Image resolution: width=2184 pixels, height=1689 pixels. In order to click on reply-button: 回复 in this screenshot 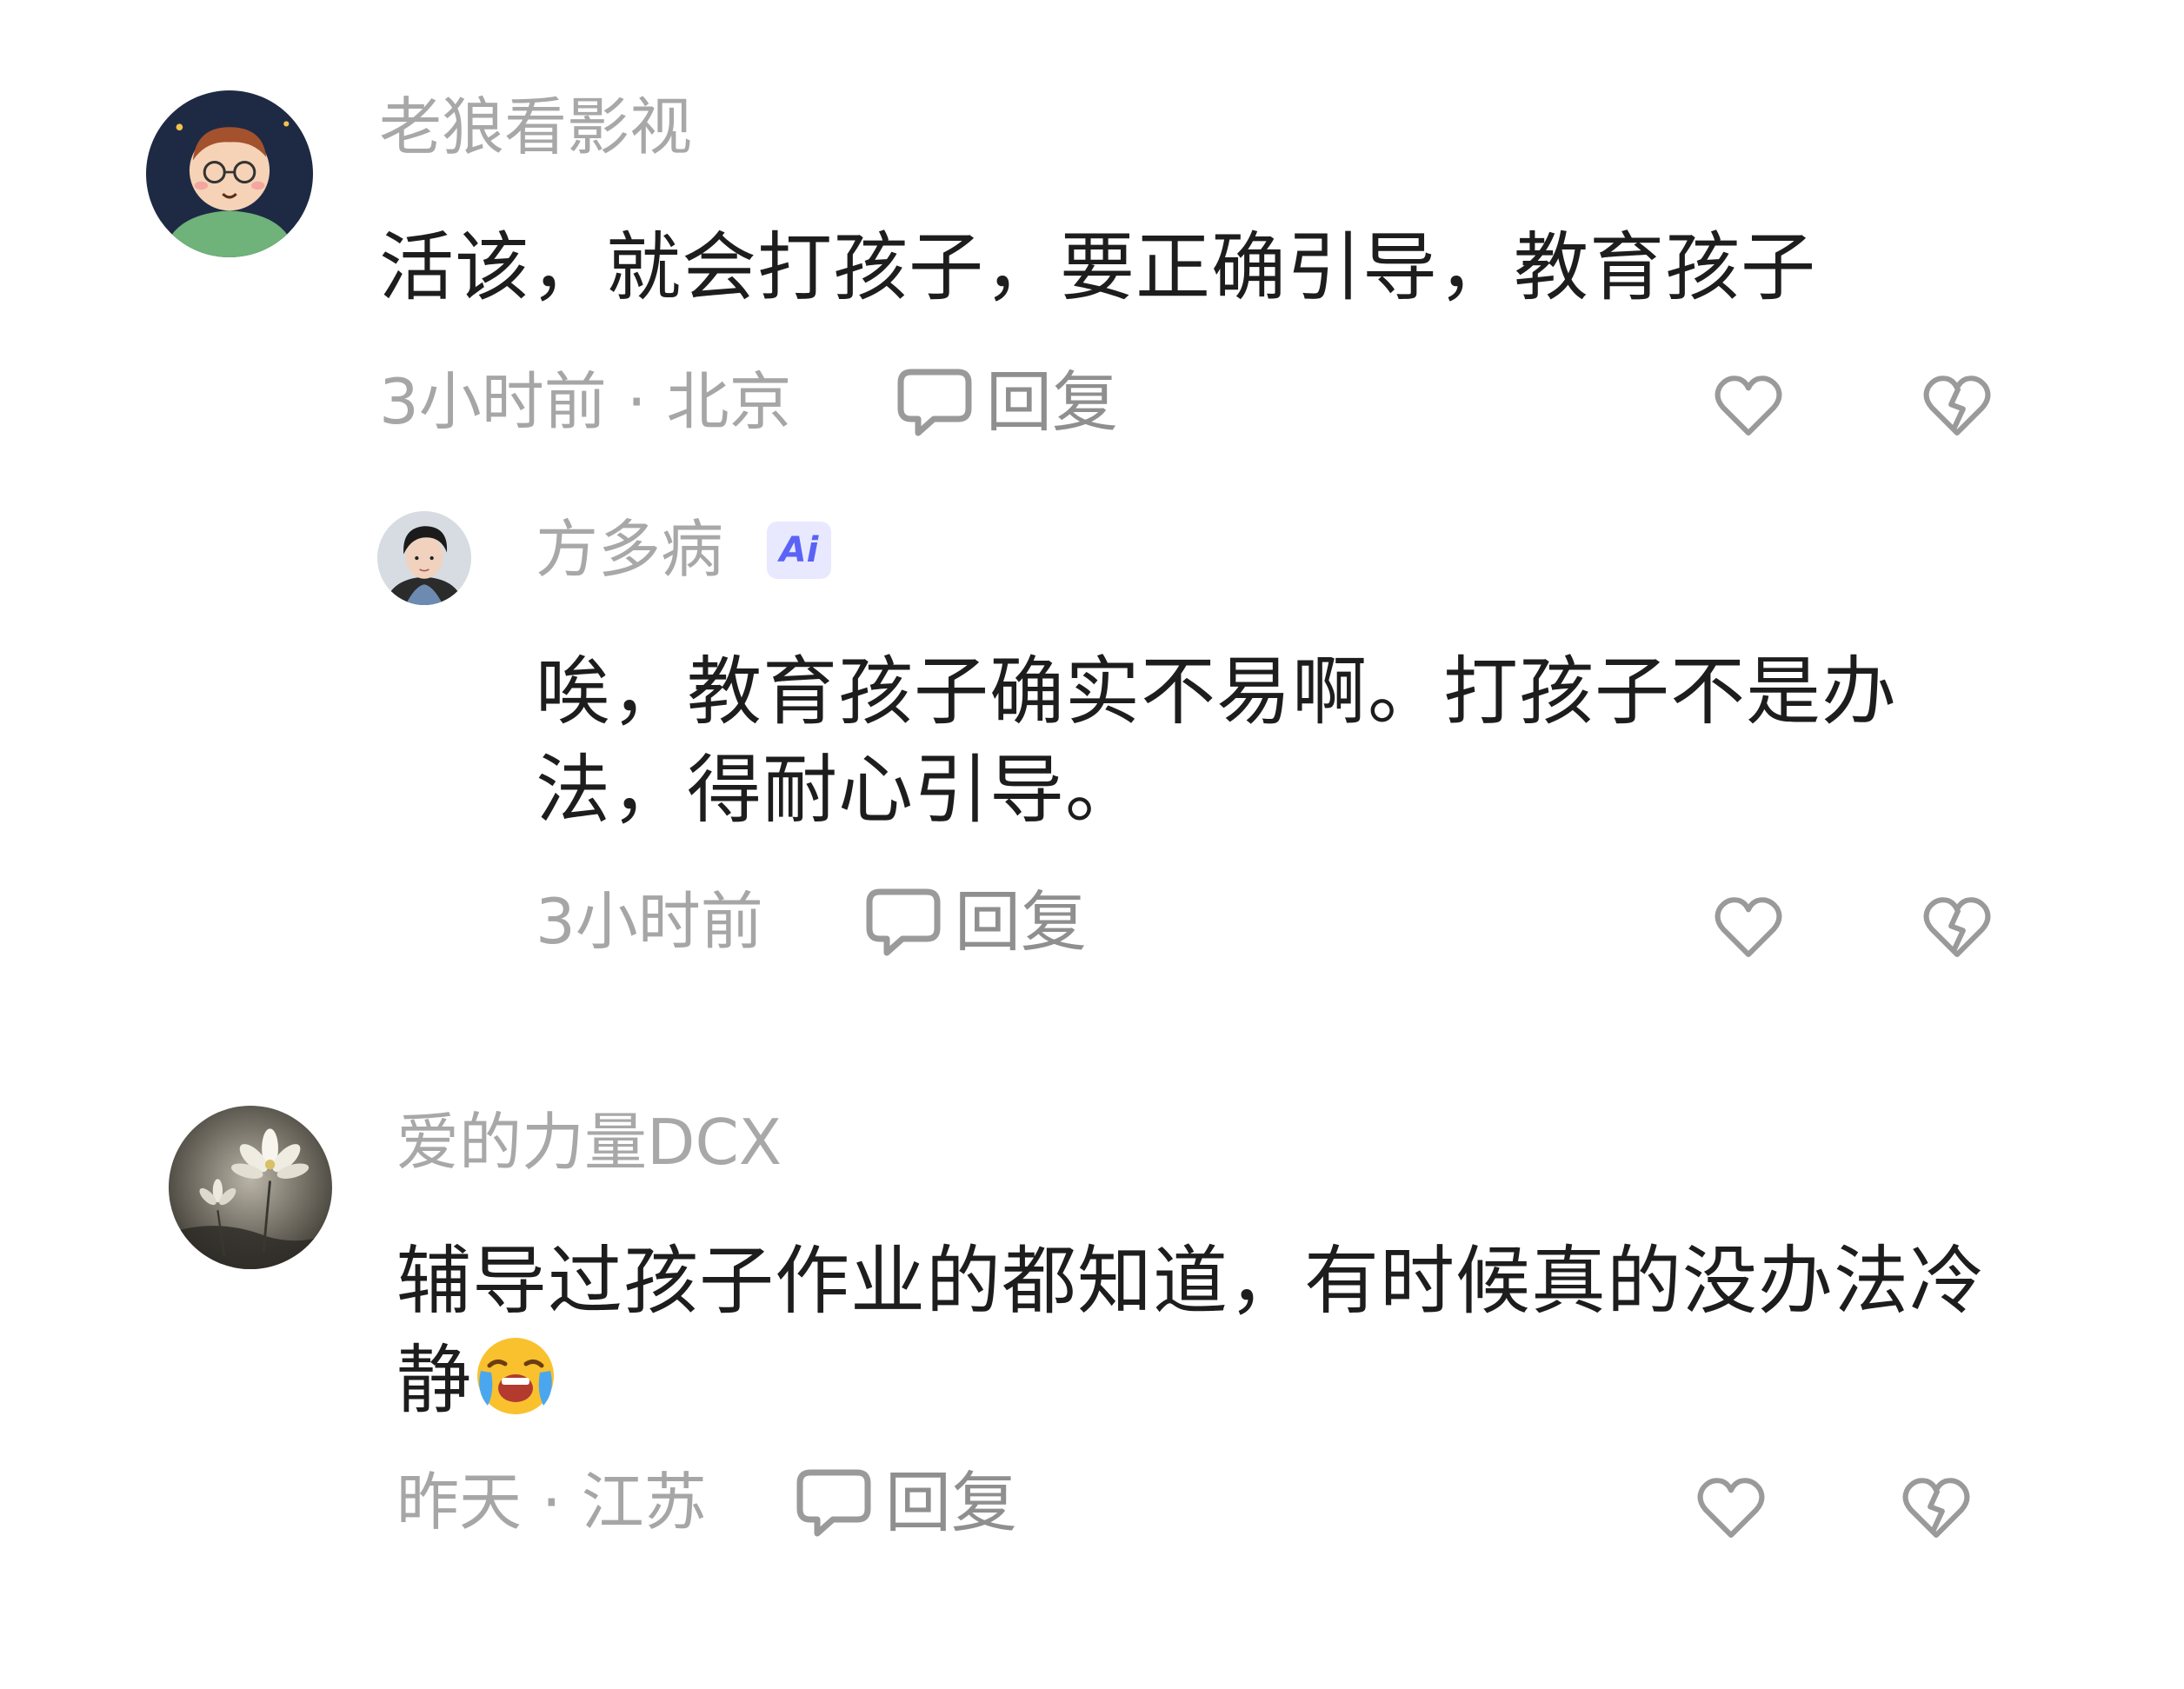, I will do `click(906, 1503)`.